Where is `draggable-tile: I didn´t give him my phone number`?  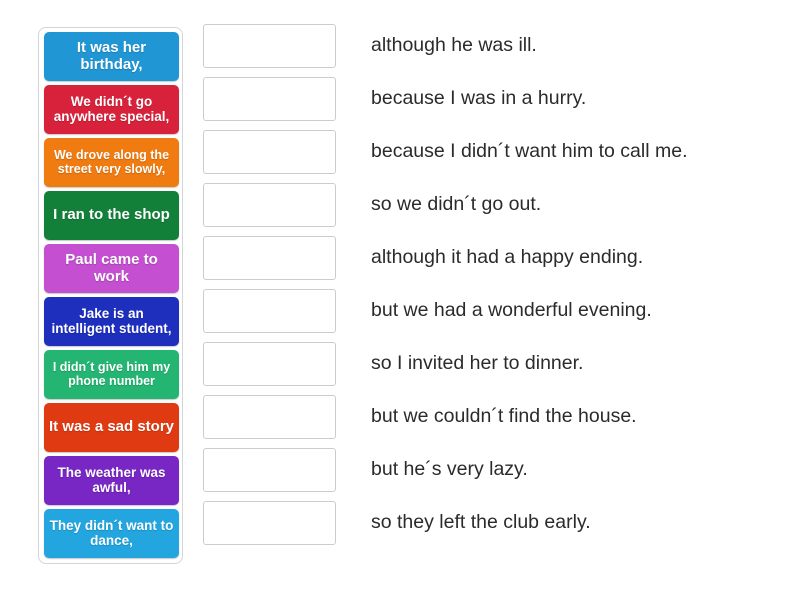 draggable-tile: I didn´t give him my phone number is located at coordinates (111, 374).